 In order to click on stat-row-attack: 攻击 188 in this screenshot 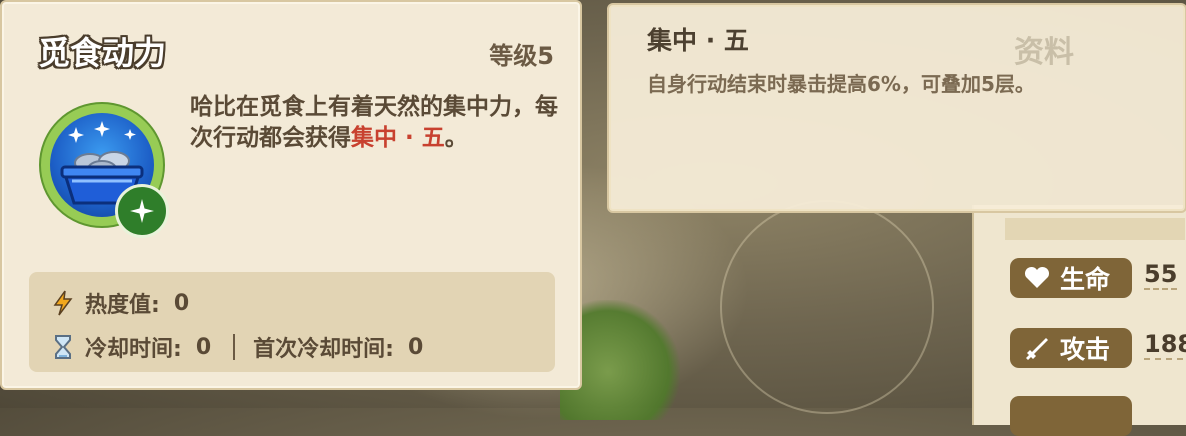, I will do `click(1098, 348)`.